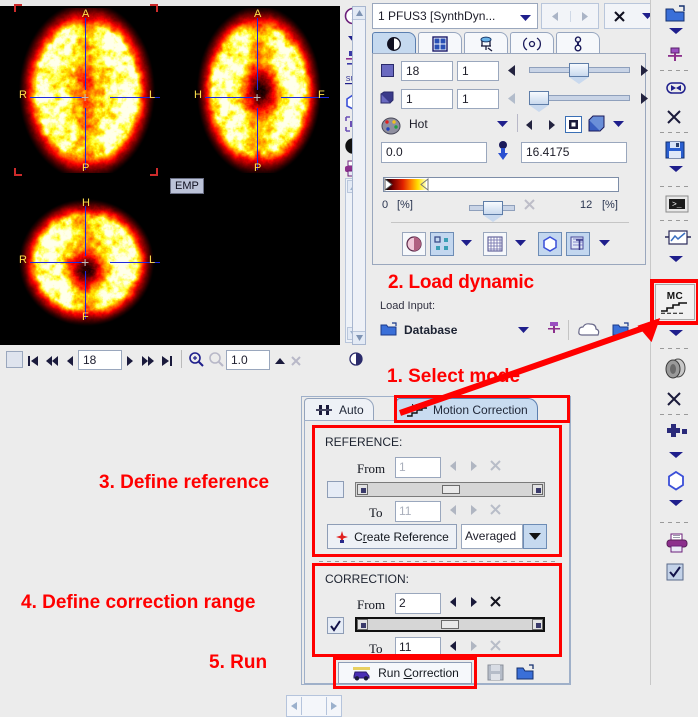 The image size is (698, 717). I want to click on reference-from-input: 1, so click(418, 467).